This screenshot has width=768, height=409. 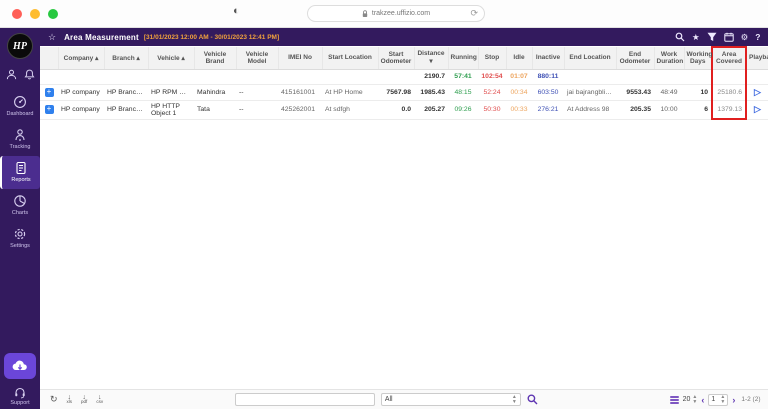 I want to click on user-icon, so click(x=11, y=74).